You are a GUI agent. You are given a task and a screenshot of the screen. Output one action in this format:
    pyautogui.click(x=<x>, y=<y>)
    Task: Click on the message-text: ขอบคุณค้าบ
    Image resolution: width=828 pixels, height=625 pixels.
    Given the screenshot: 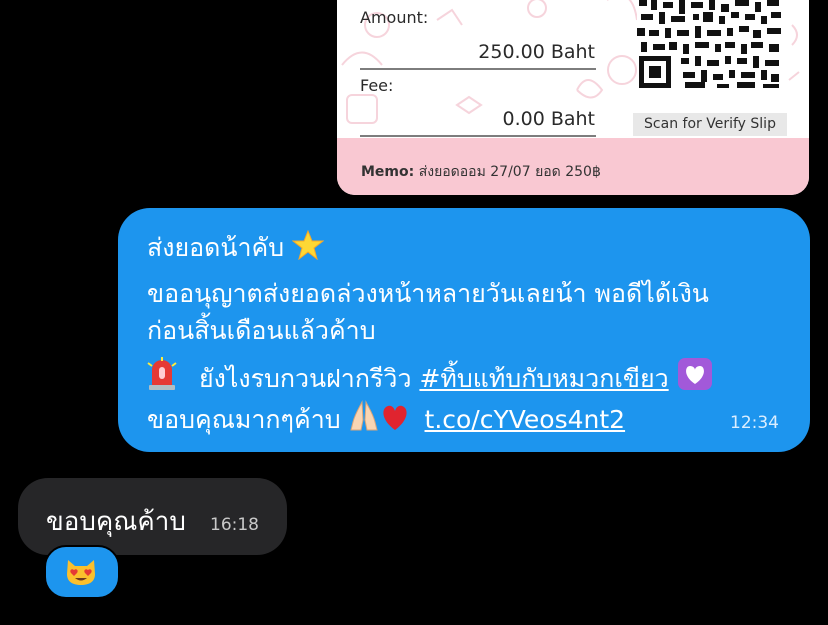 What is the action you would take?
    pyautogui.click(x=116, y=522)
    